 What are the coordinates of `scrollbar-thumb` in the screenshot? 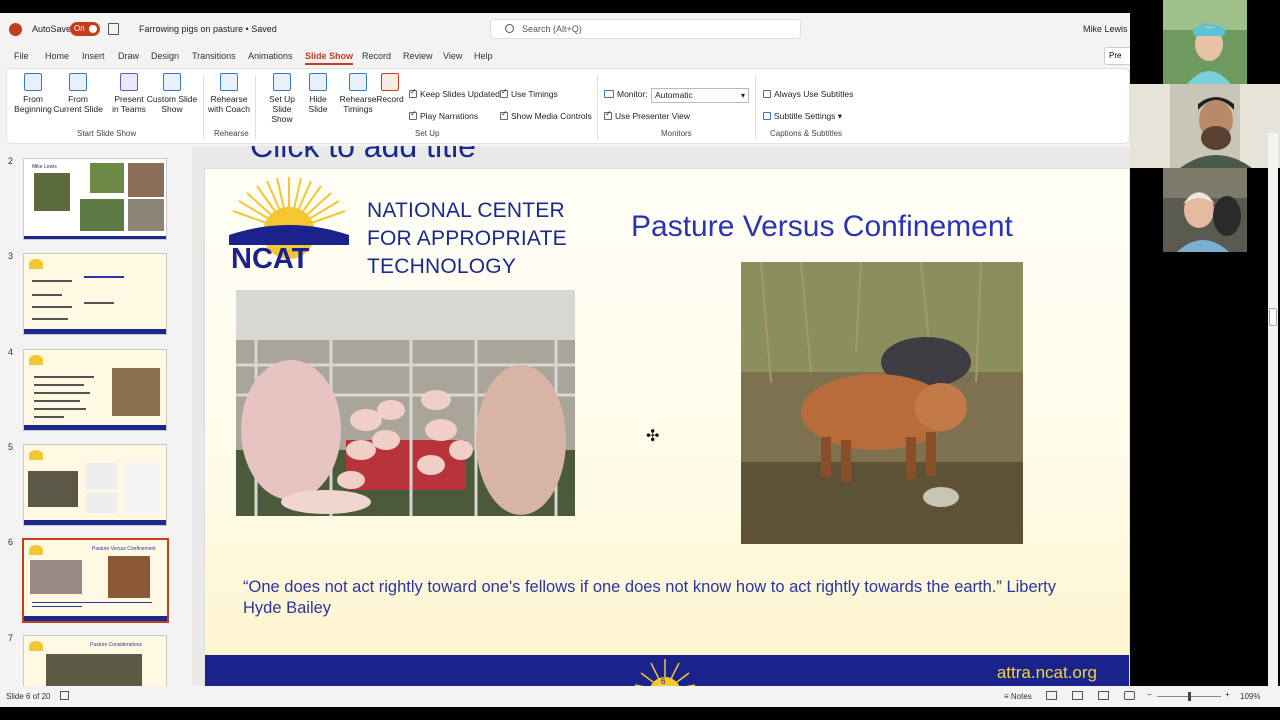 It's located at (1273, 317).